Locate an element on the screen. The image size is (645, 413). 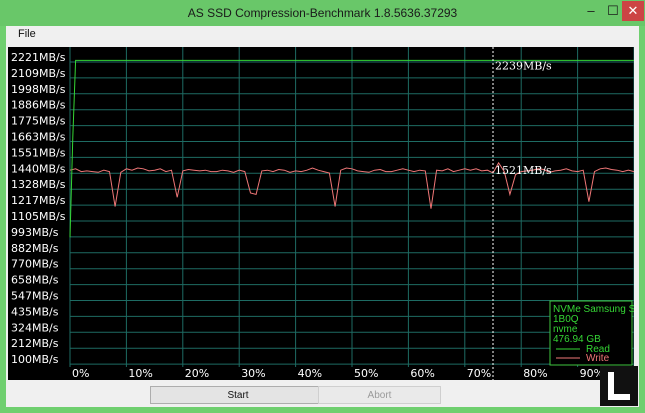
y-axis-tick-label: 993MB/s is located at coordinates (35, 232).